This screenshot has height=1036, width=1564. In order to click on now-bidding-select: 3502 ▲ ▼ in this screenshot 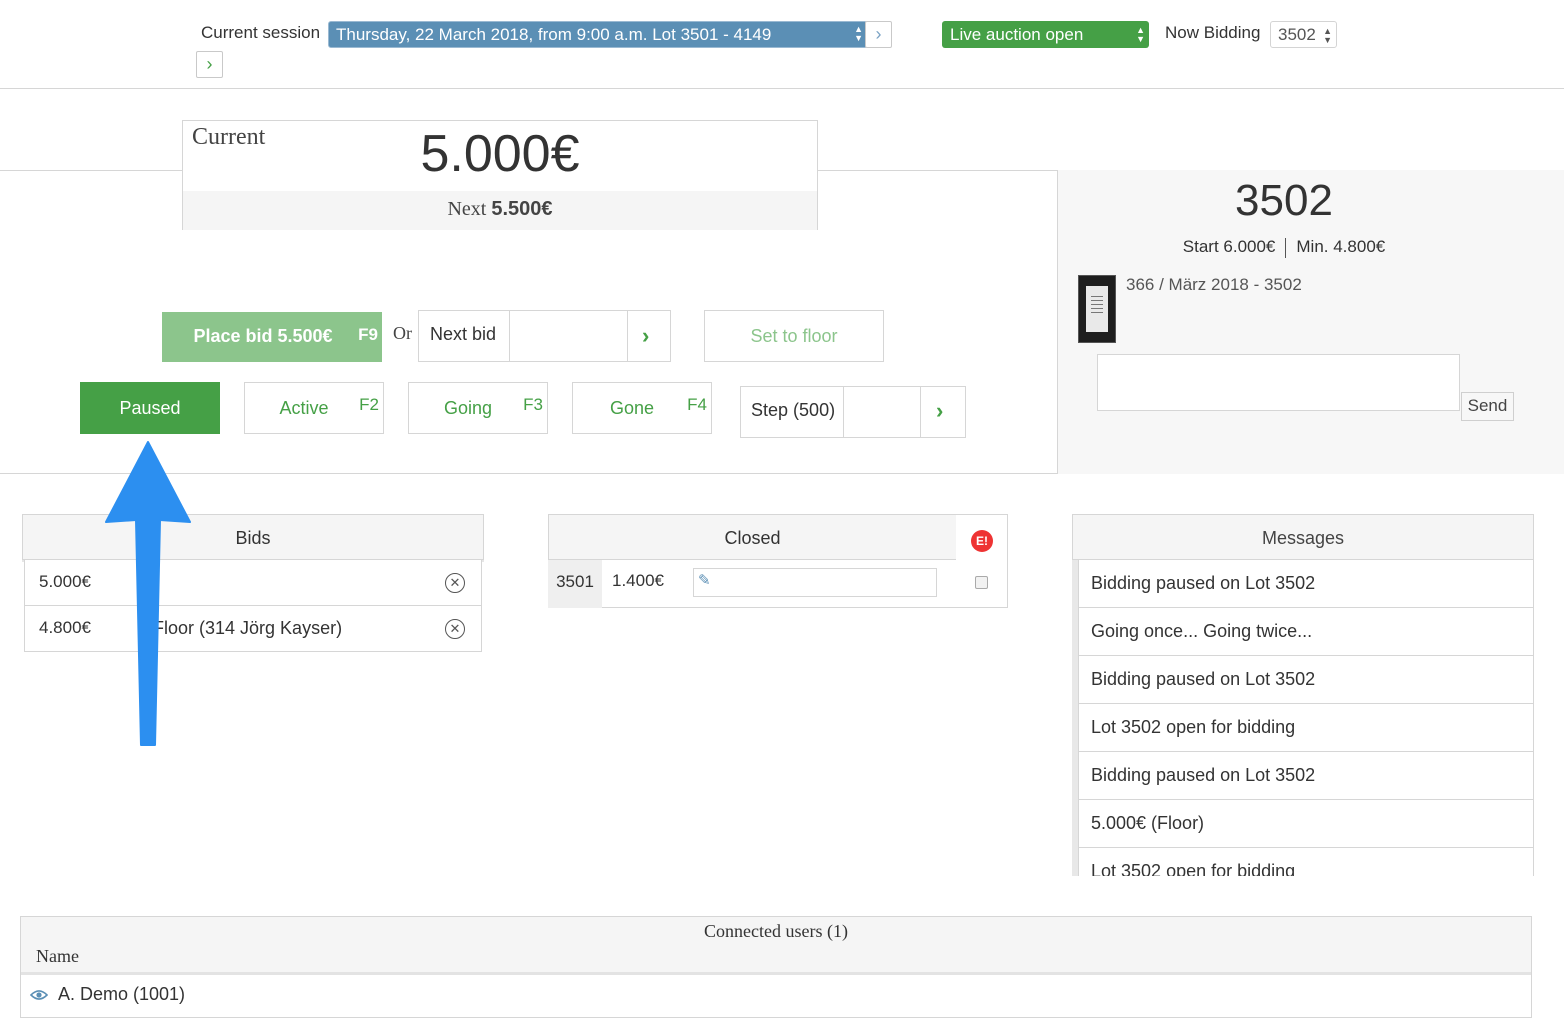, I will do `click(1303, 34)`.